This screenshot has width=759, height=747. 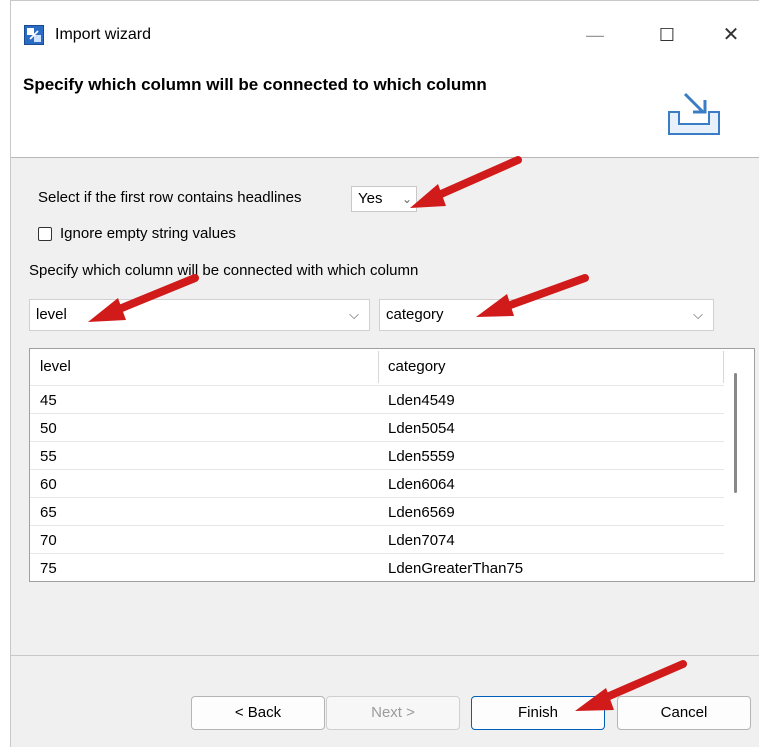 I want to click on table-cell: 70, so click(x=48, y=540).